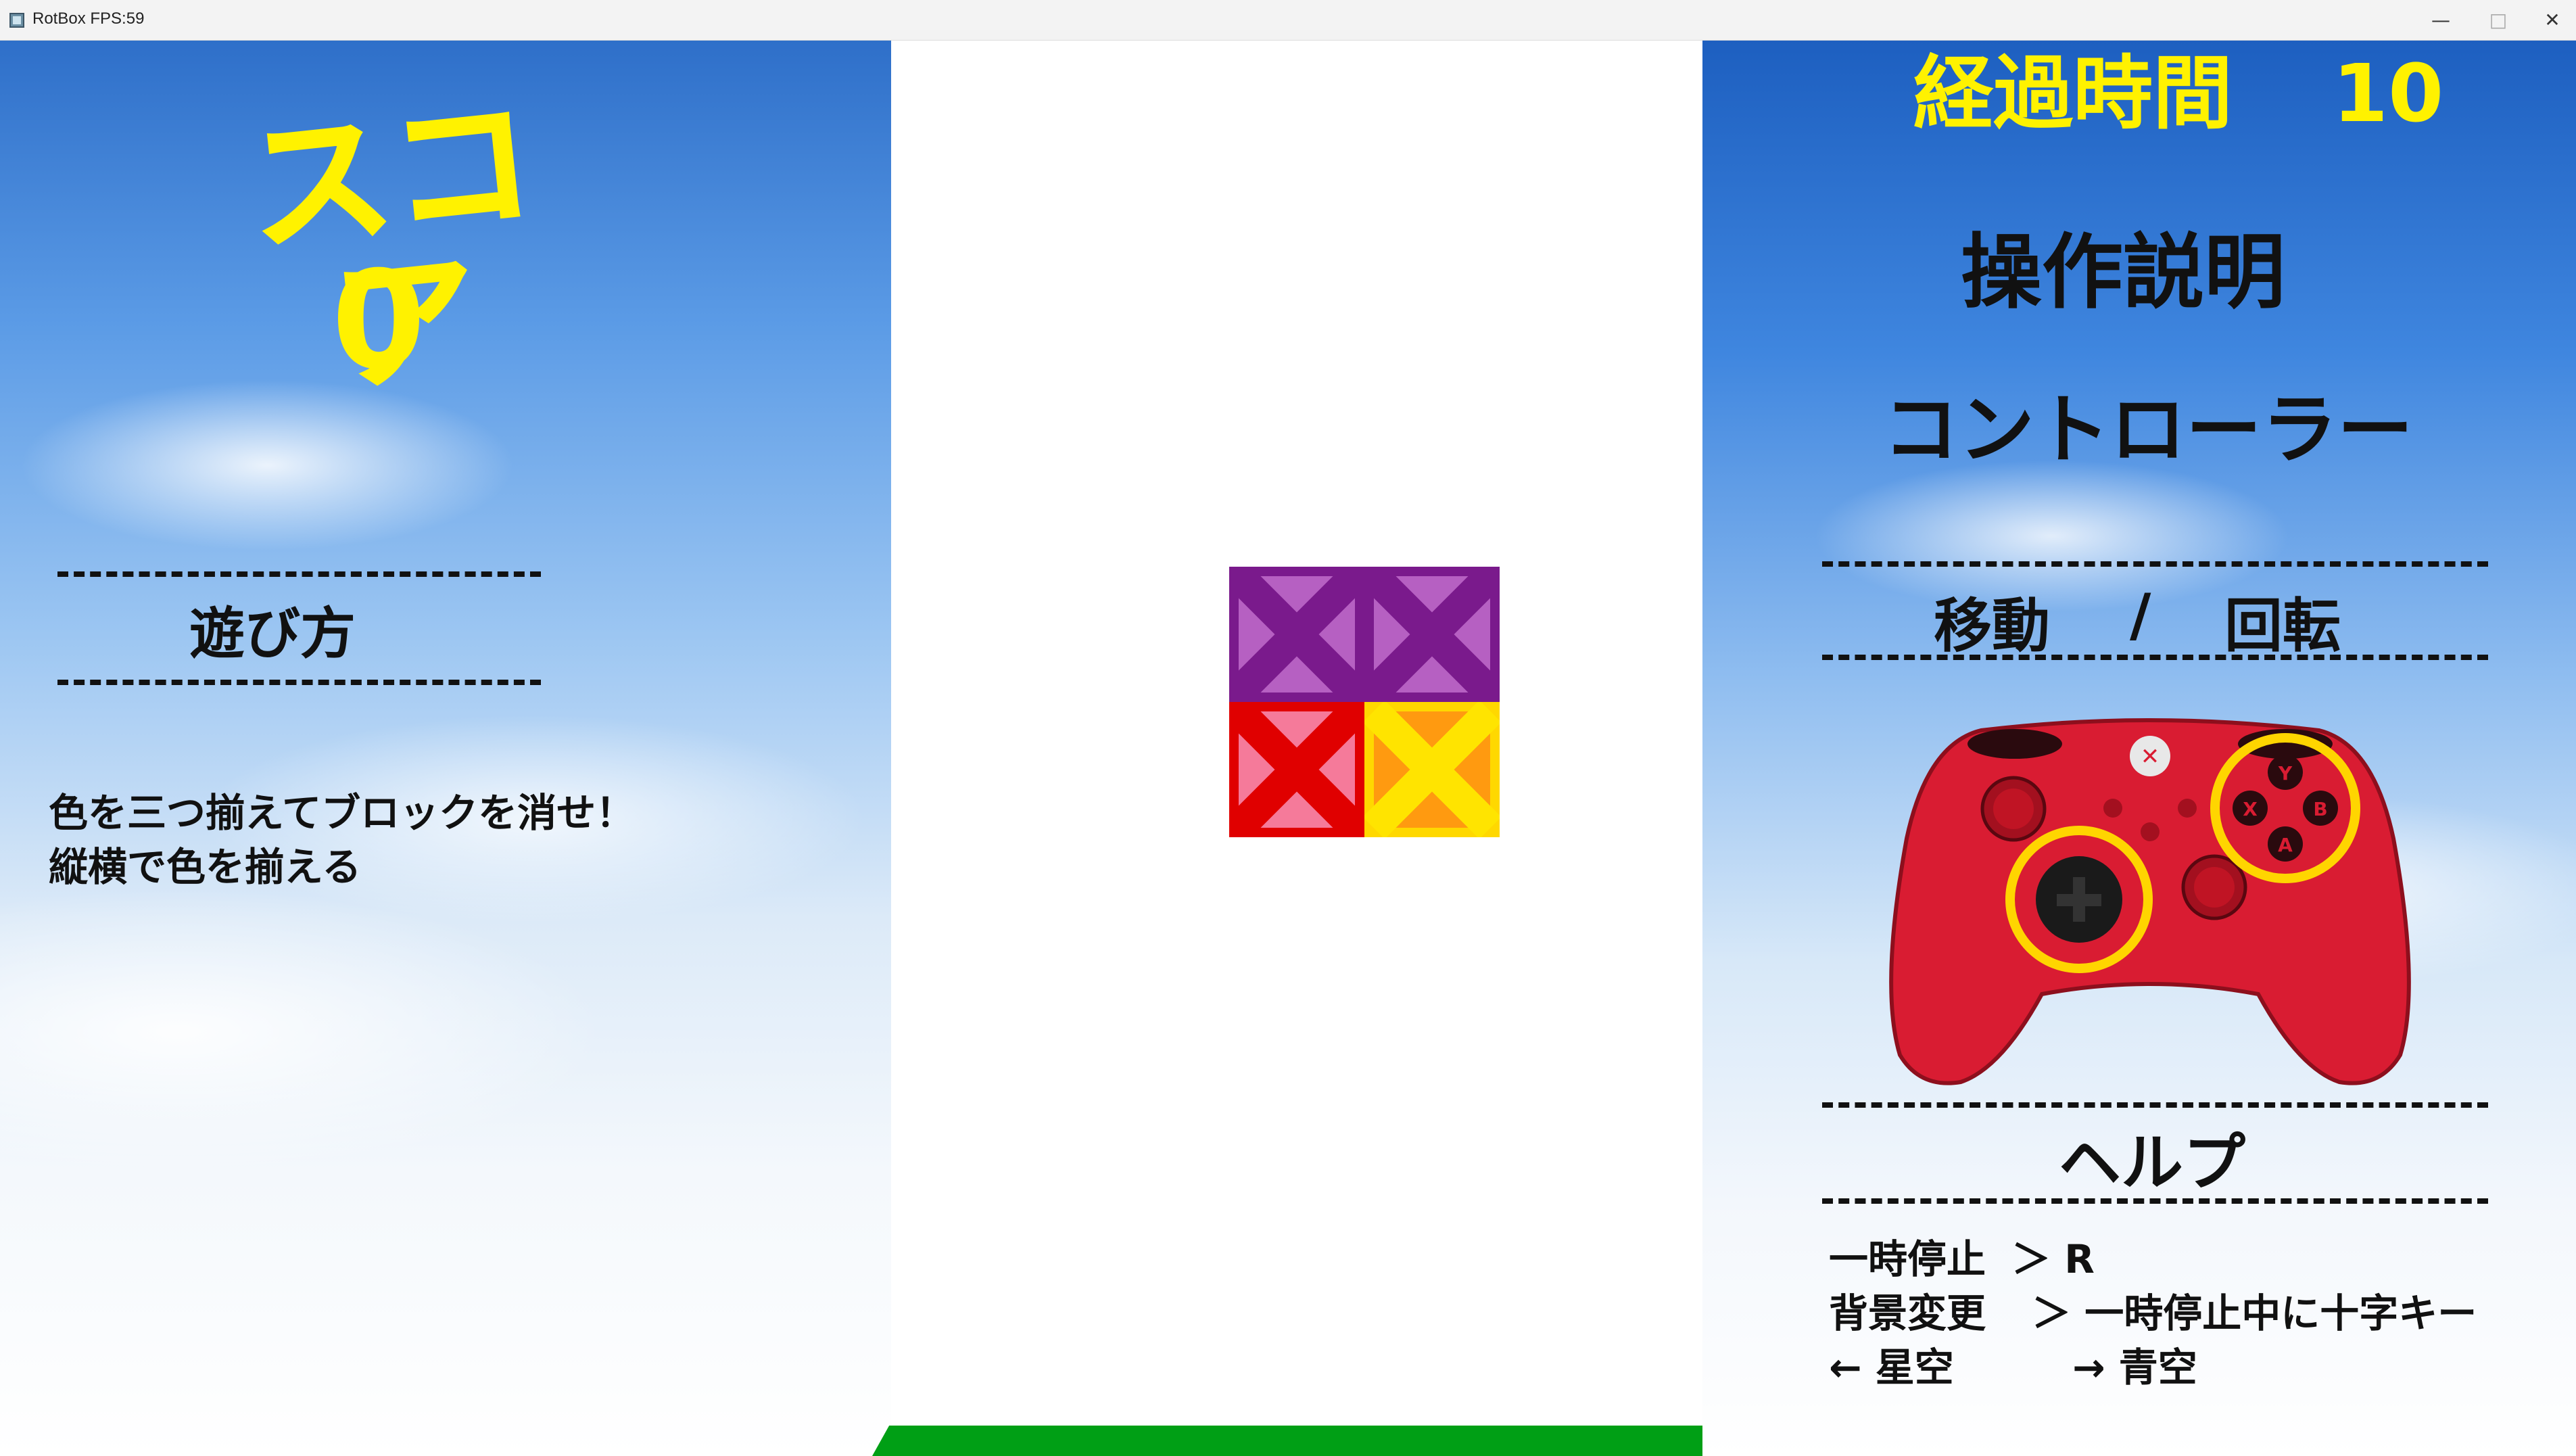 The width and height of the screenshot is (2576, 1456). What do you see at coordinates (1288, 21) in the screenshot?
I see `window-titlebar: RotBox FPS:59 — □ ✕` at bounding box center [1288, 21].